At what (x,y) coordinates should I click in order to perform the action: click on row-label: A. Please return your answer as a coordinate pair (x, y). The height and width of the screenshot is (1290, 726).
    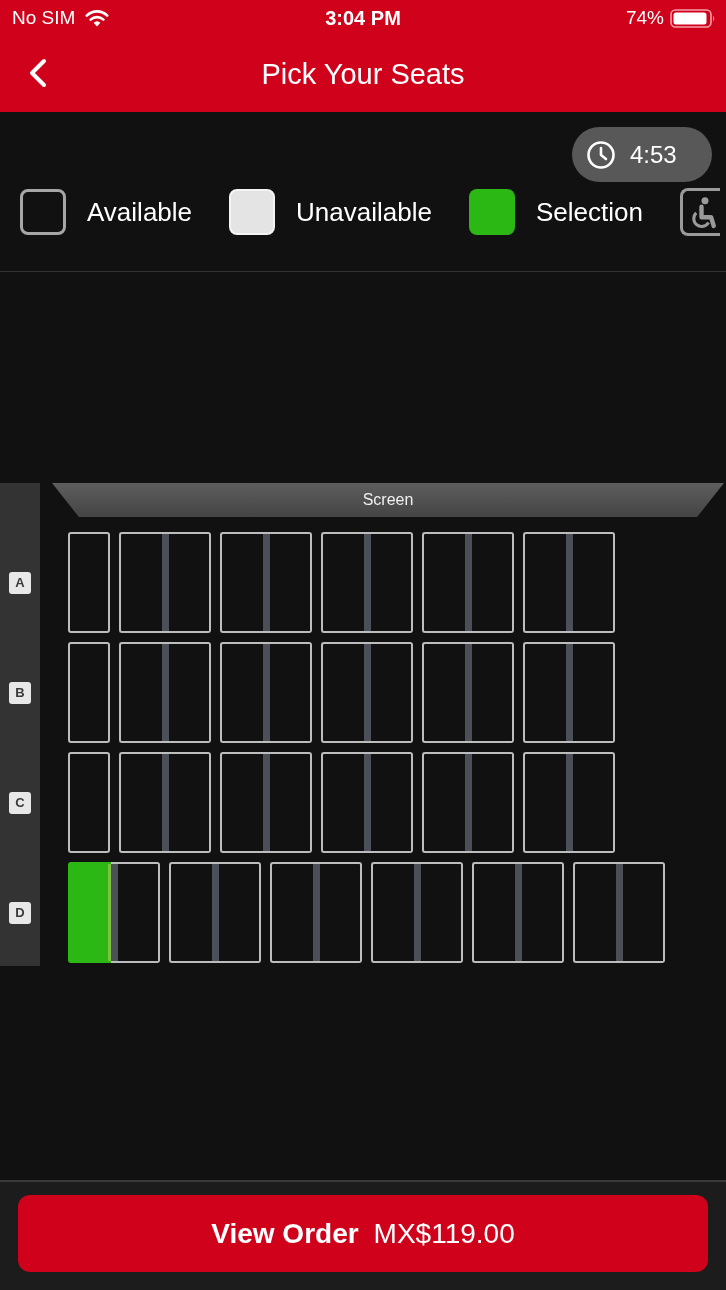
    Looking at the image, I should click on (20, 582).